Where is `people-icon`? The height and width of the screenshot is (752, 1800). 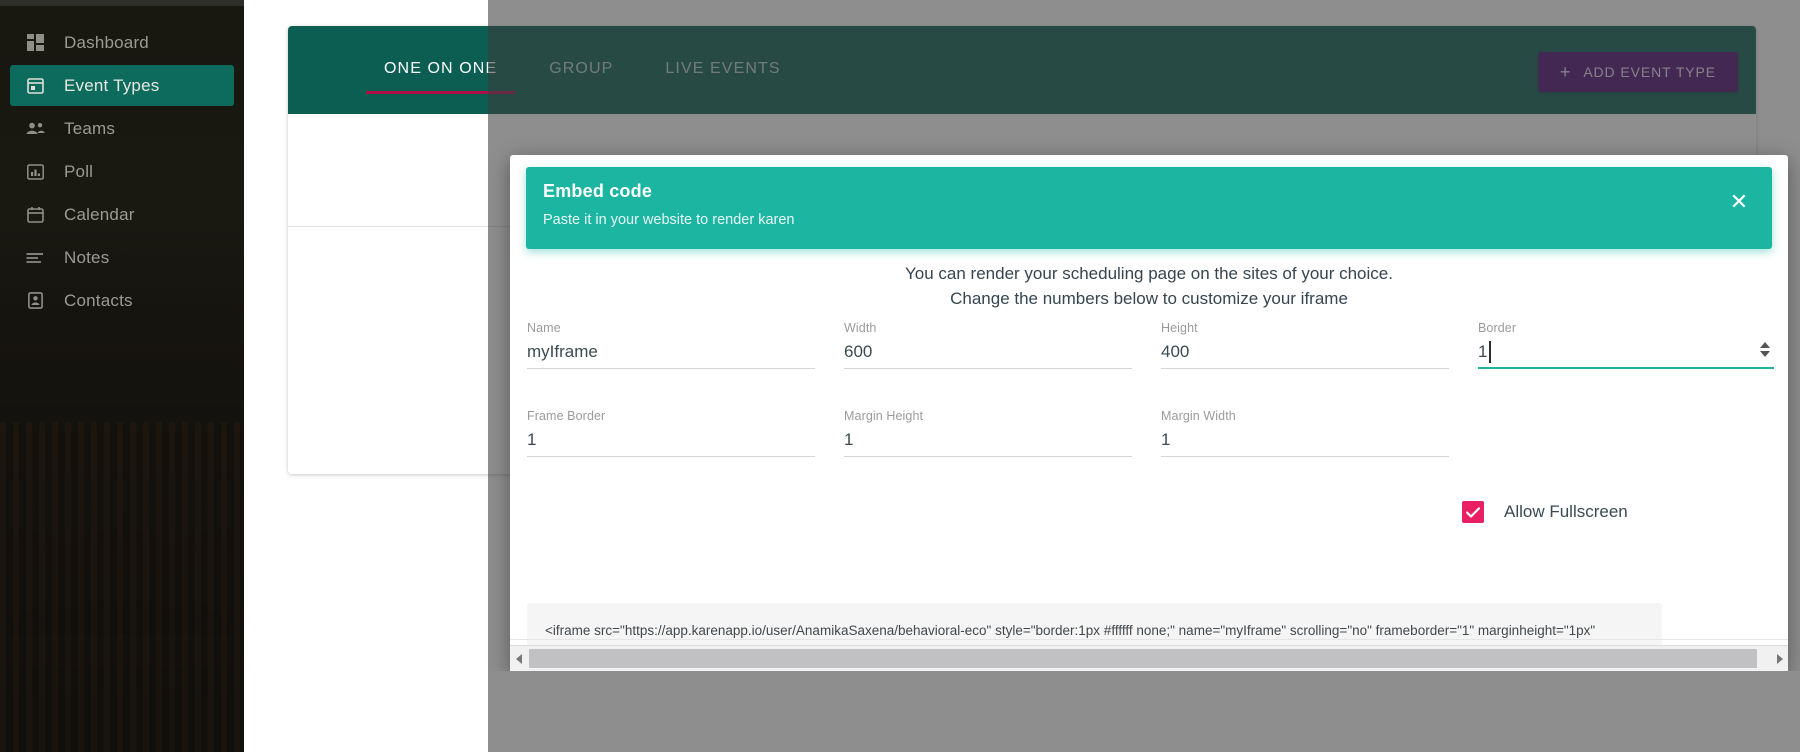
people-icon is located at coordinates (35, 129).